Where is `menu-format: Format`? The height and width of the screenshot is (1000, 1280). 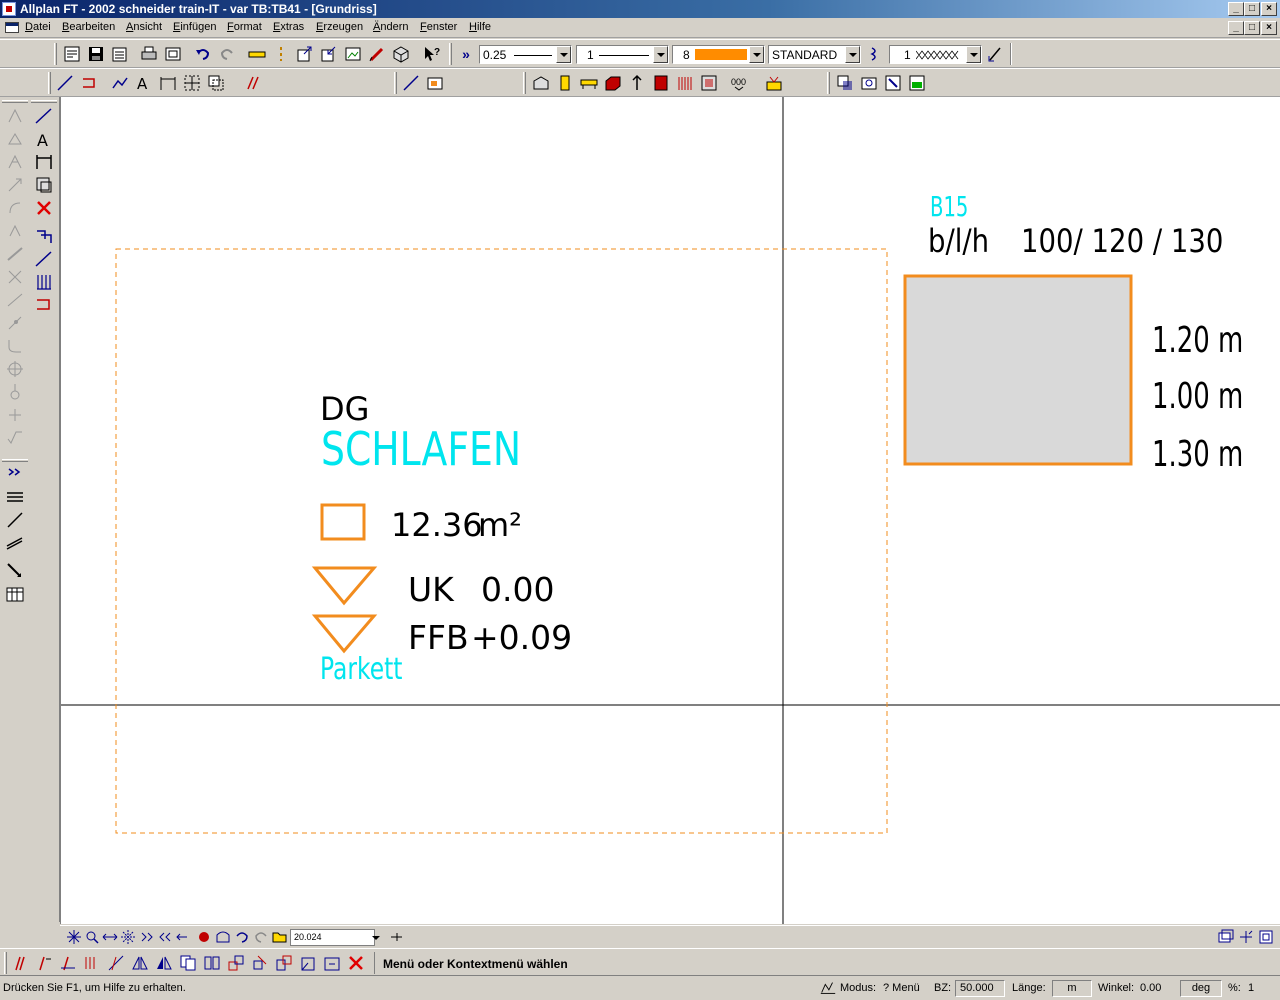
menu-format: Format is located at coordinates (244, 27).